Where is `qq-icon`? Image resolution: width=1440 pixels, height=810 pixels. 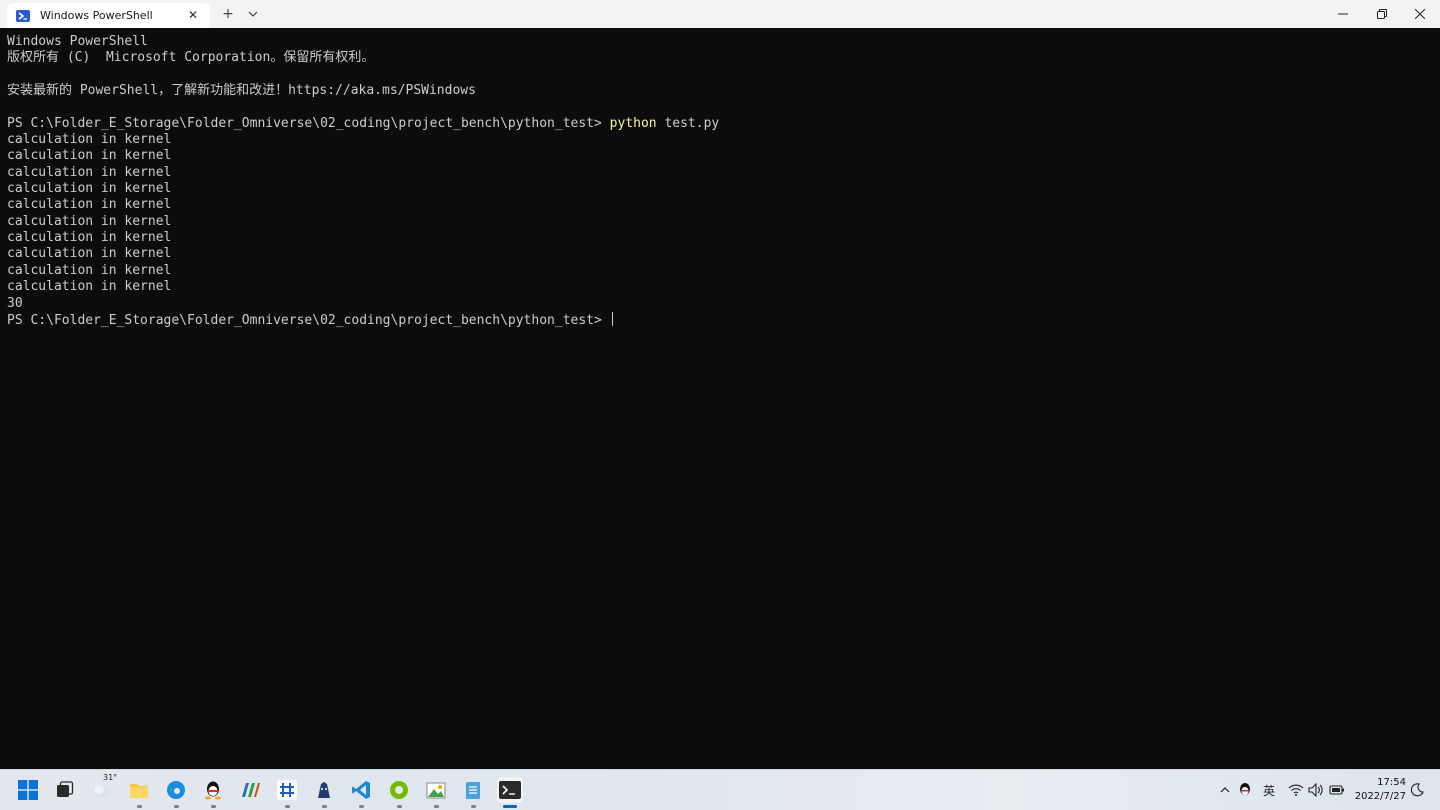 qq-icon is located at coordinates (213, 792).